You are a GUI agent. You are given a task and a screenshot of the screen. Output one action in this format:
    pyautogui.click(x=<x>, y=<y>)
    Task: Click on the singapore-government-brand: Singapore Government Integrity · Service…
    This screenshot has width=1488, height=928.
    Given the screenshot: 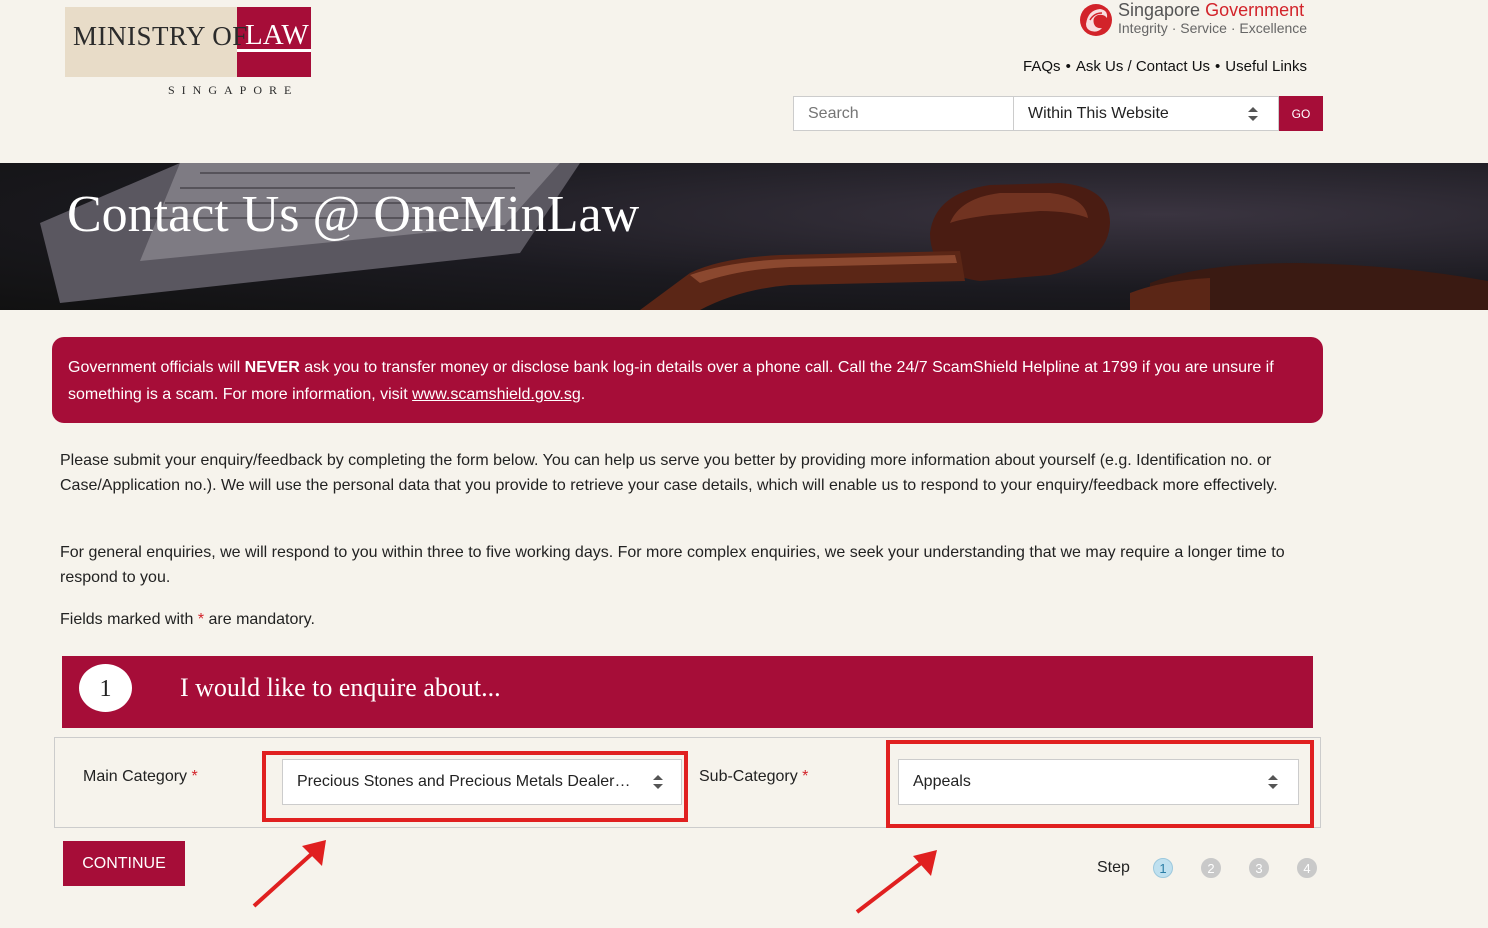 What is the action you would take?
    pyautogui.click(x=1198, y=20)
    